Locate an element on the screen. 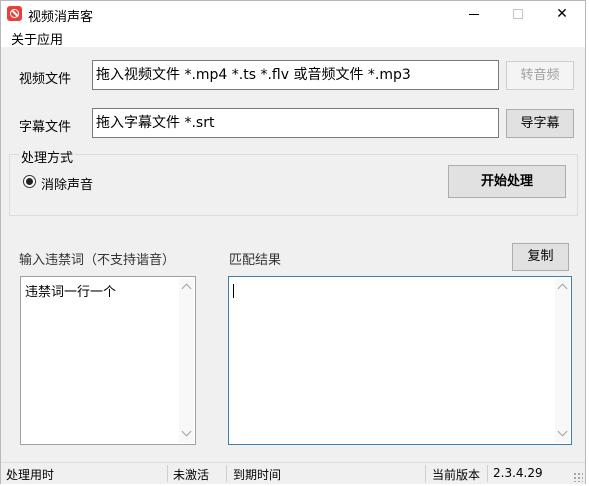  activation-status: 未激活 is located at coordinates (191, 475).